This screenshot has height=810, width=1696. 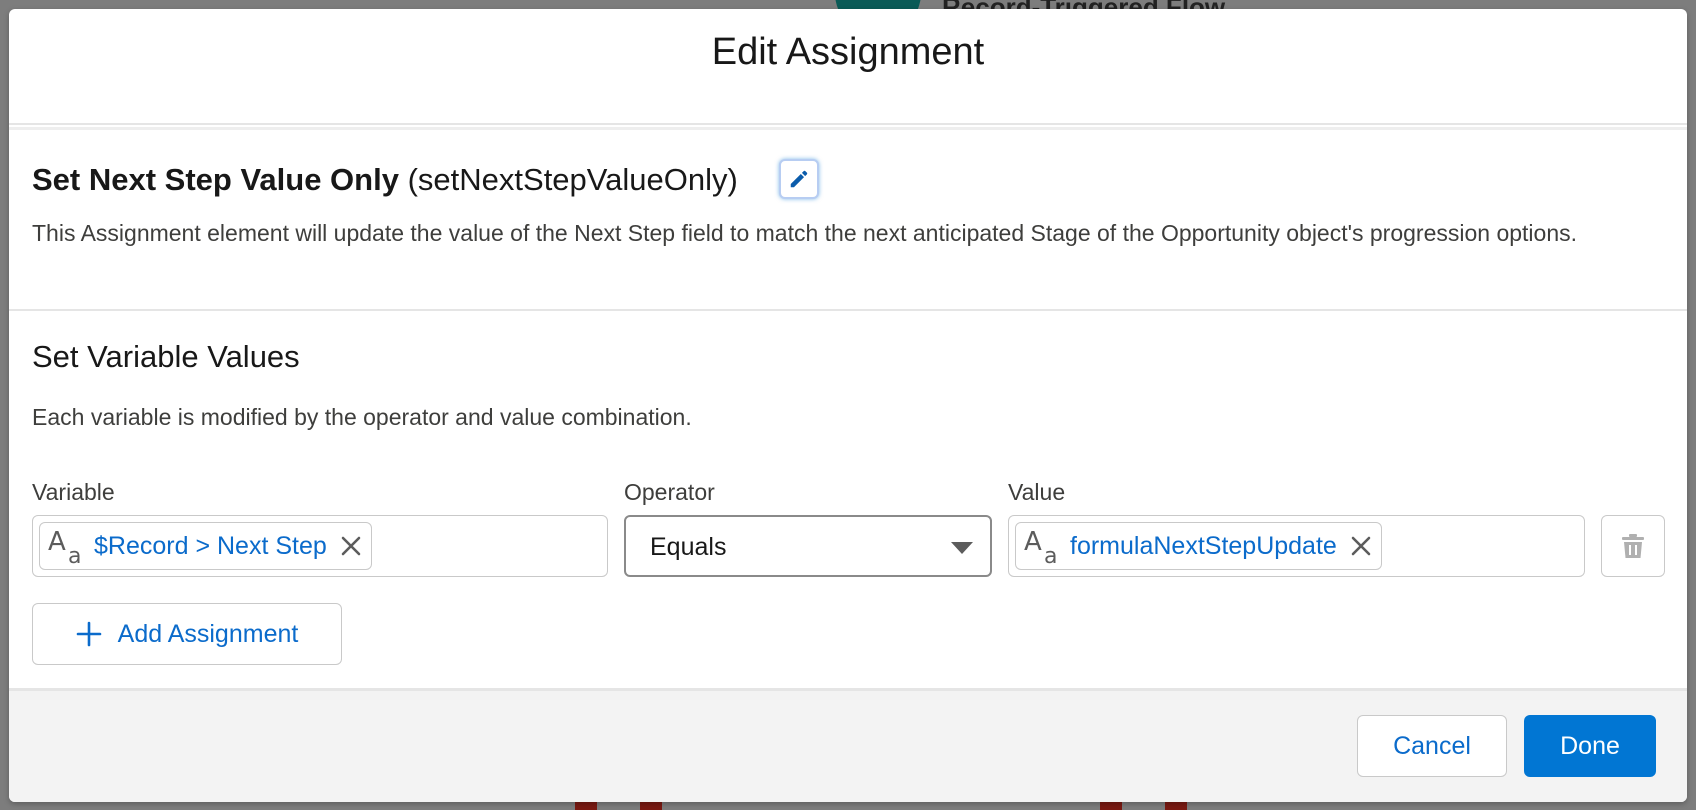 I want to click on variable-column-label: Variable, so click(x=73, y=492).